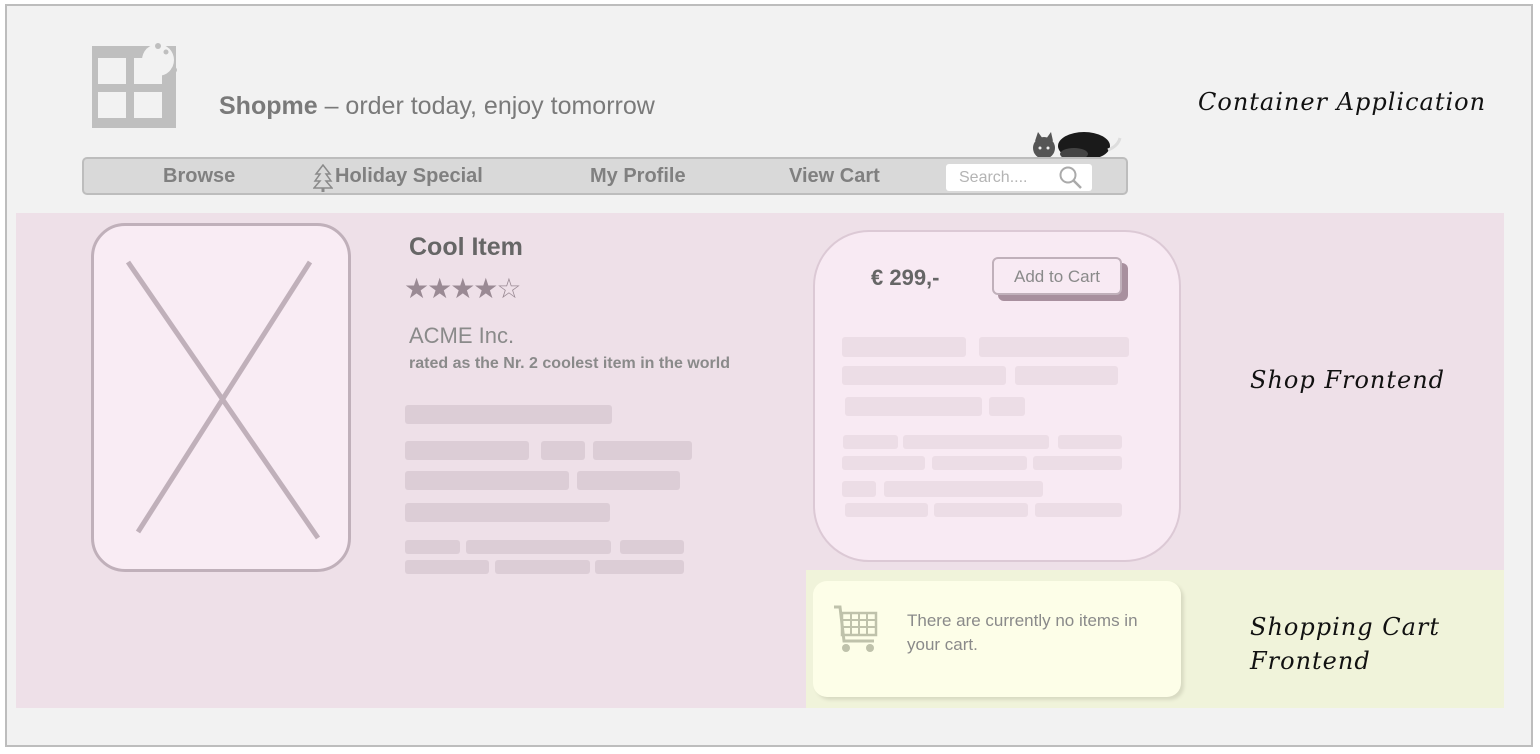 The image size is (1540, 754). I want to click on label-container-application: Container Application, so click(1342, 102).